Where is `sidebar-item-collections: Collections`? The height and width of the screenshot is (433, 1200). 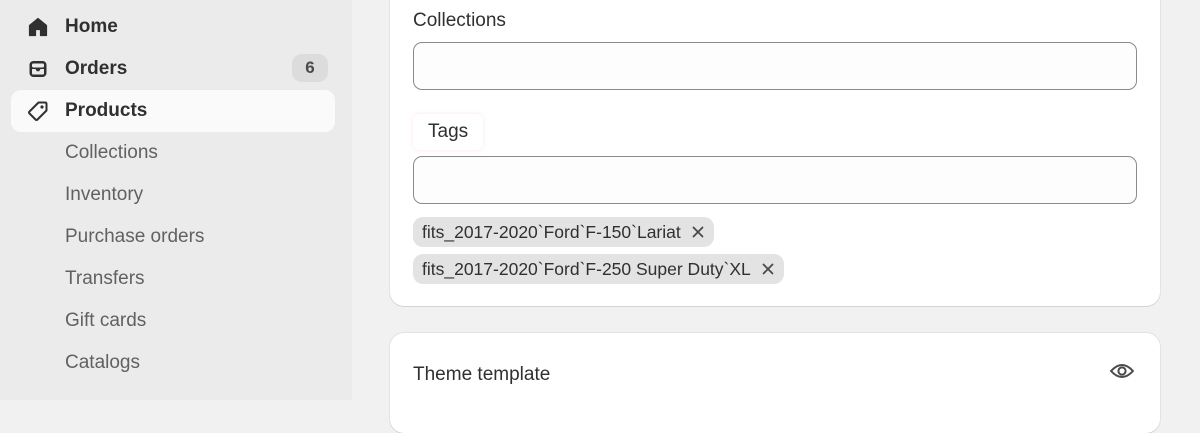 sidebar-item-collections: Collections is located at coordinates (173, 153).